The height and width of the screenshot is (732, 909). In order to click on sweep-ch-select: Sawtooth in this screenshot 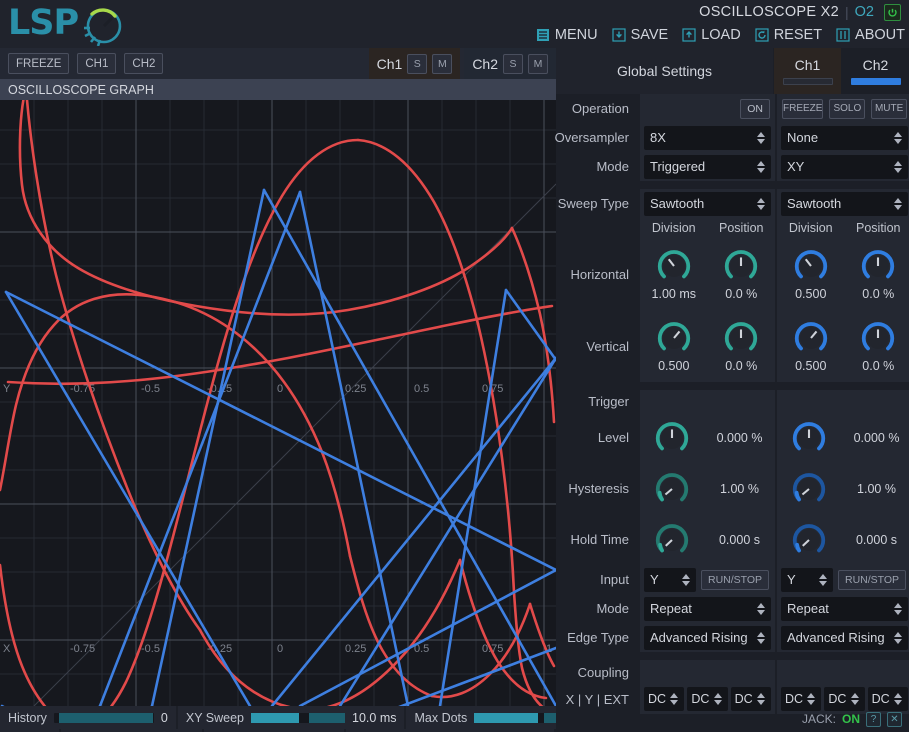, I will do `click(844, 203)`.